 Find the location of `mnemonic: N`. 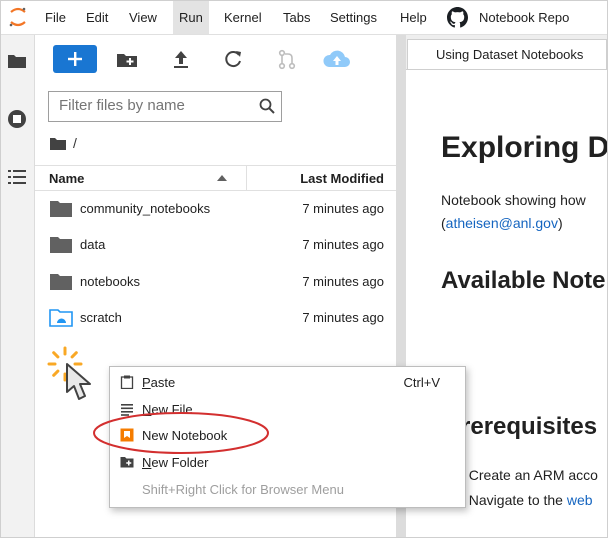

mnemonic: N is located at coordinates (147, 462).